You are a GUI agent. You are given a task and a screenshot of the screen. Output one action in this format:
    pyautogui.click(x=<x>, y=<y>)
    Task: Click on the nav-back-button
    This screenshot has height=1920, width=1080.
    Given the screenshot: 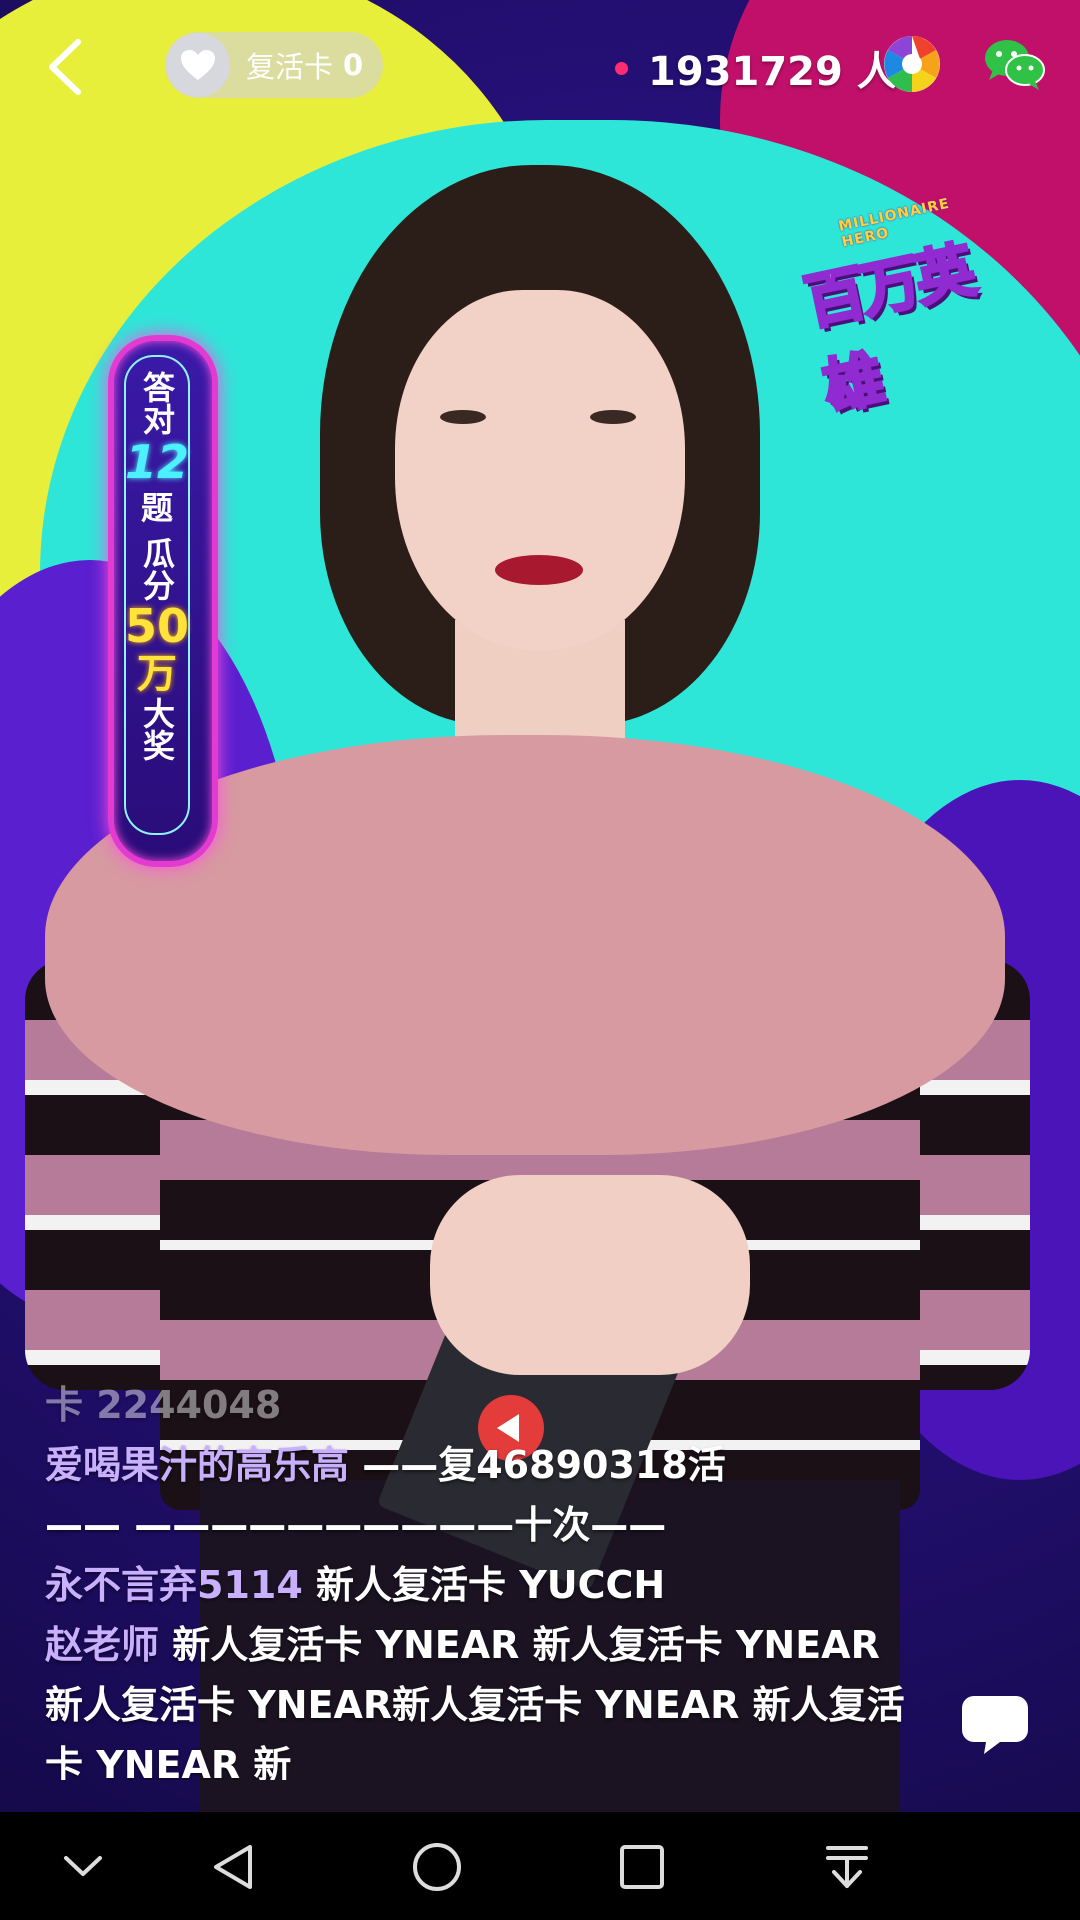 What is the action you would take?
    pyautogui.click(x=235, y=1867)
    